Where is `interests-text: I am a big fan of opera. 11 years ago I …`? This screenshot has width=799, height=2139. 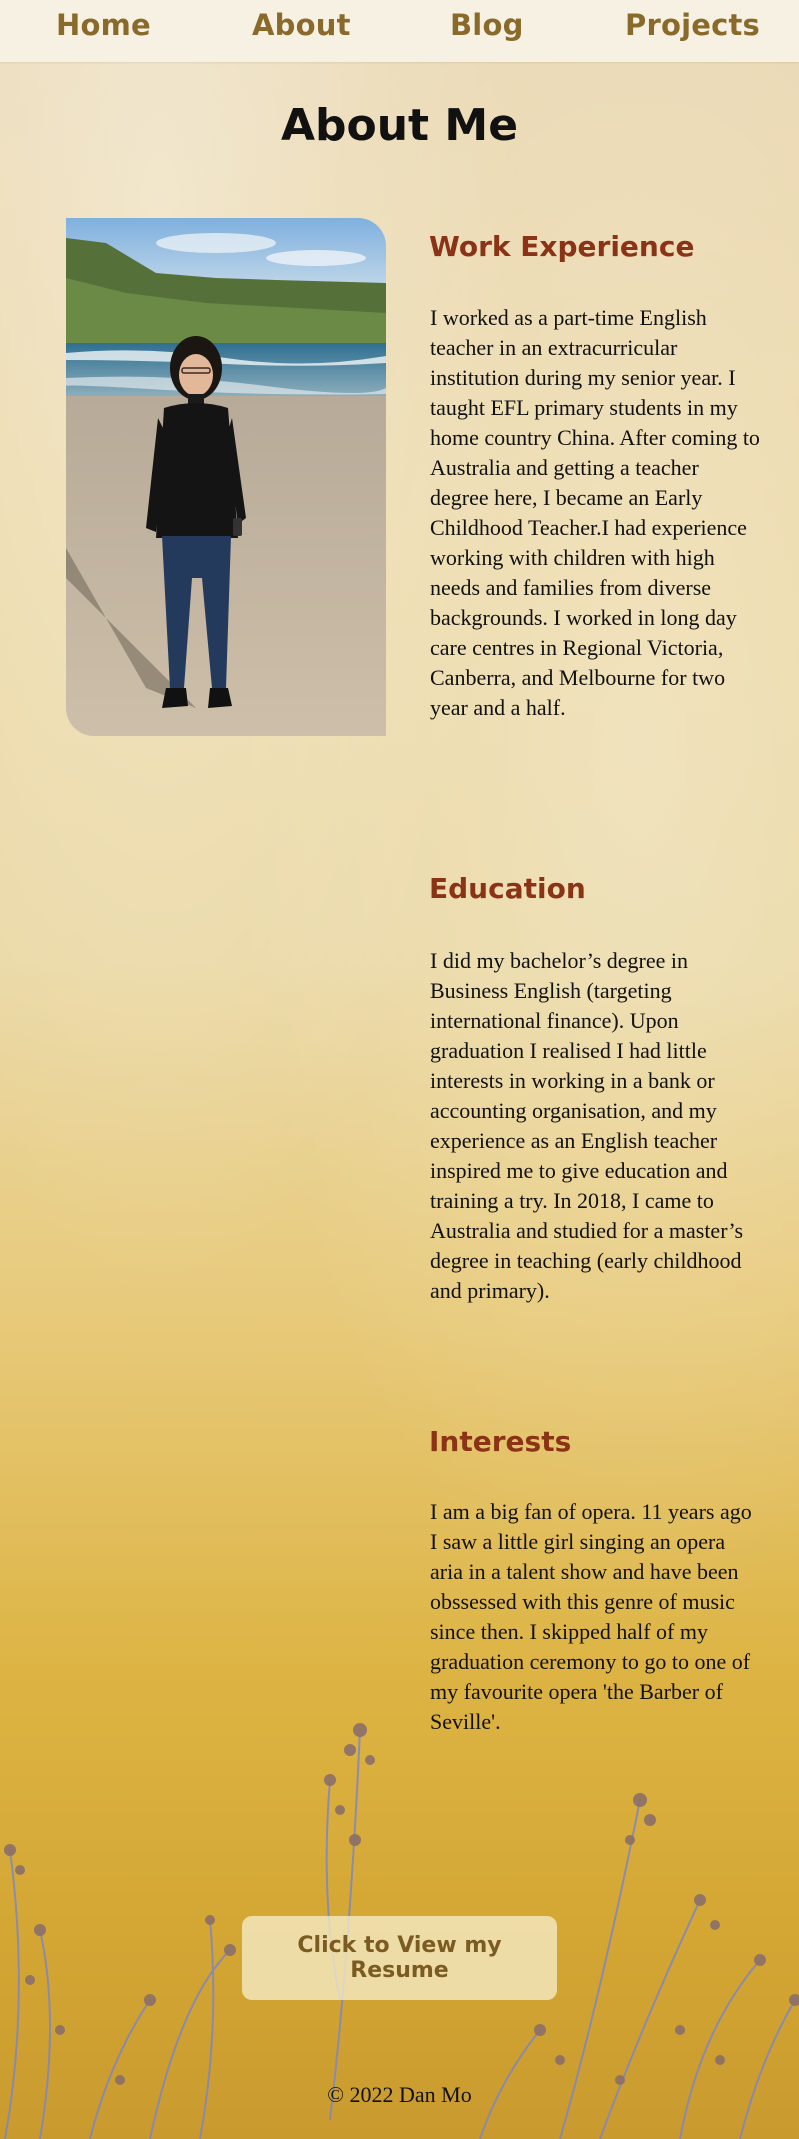 interests-text: I am a big fan of opera. 11 years ago I … is located at coordinates (591, 1616).